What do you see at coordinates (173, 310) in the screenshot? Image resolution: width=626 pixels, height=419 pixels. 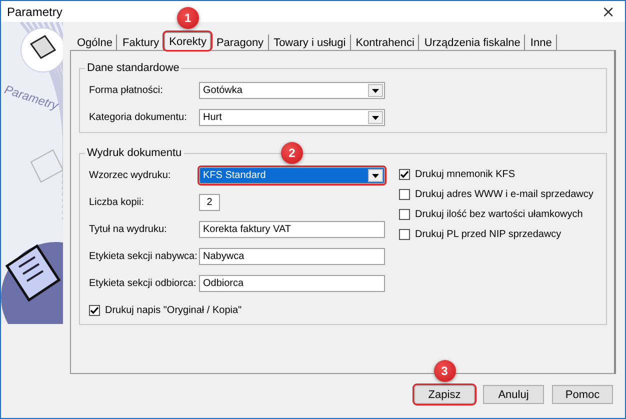 I see `checkbox-label: Drukuj napis "Oryginał / Kopia"` at bounding box center [173, 310].